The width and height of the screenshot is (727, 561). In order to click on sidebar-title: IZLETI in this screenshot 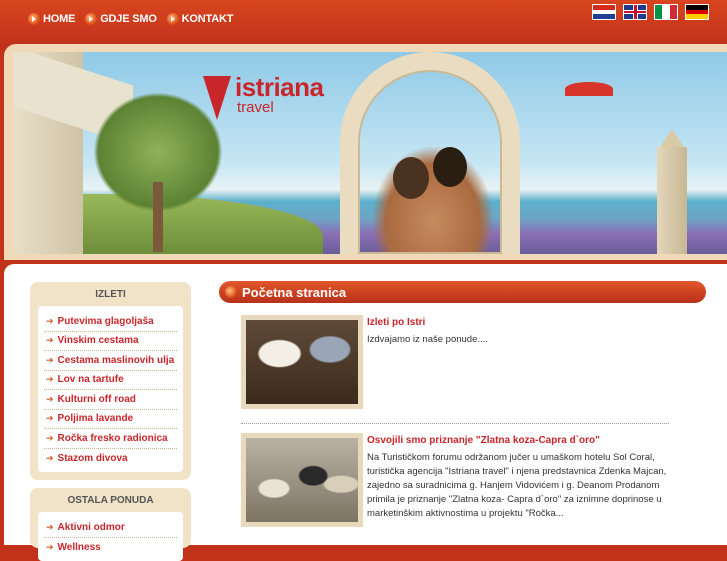, I will do `click(110, 294)`.